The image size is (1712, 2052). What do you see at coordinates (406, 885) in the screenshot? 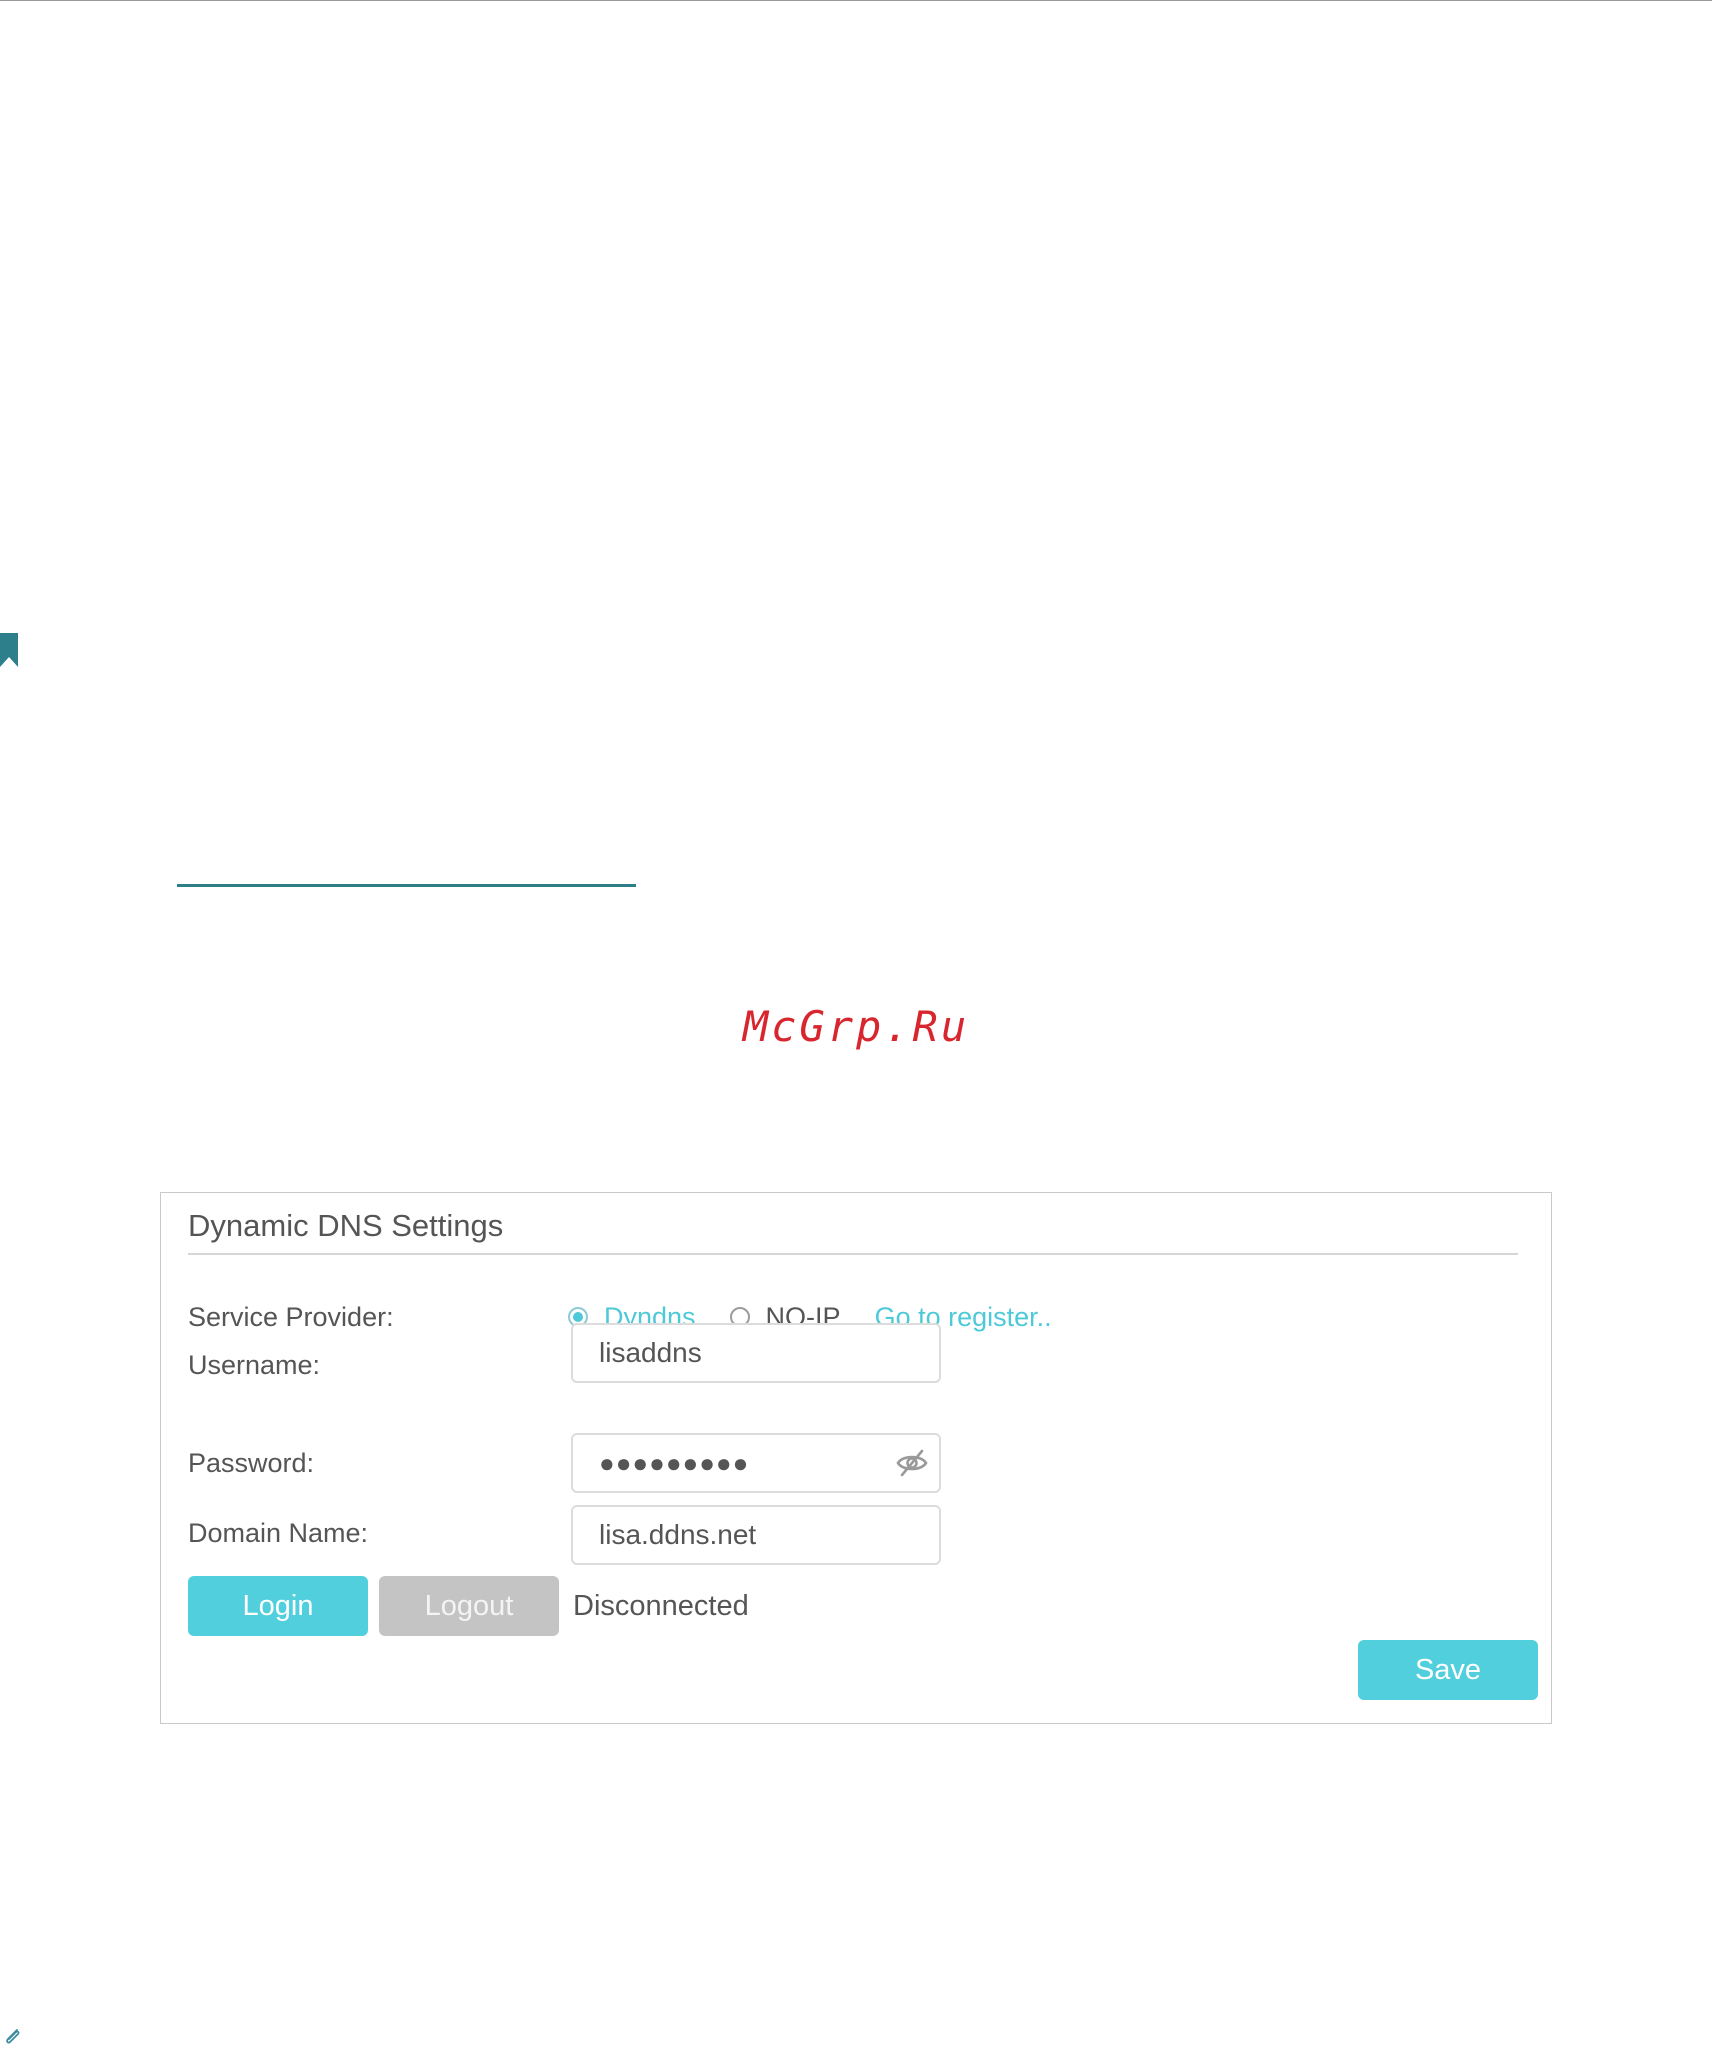
I see `link-underline` at bounding box center [406, 885].